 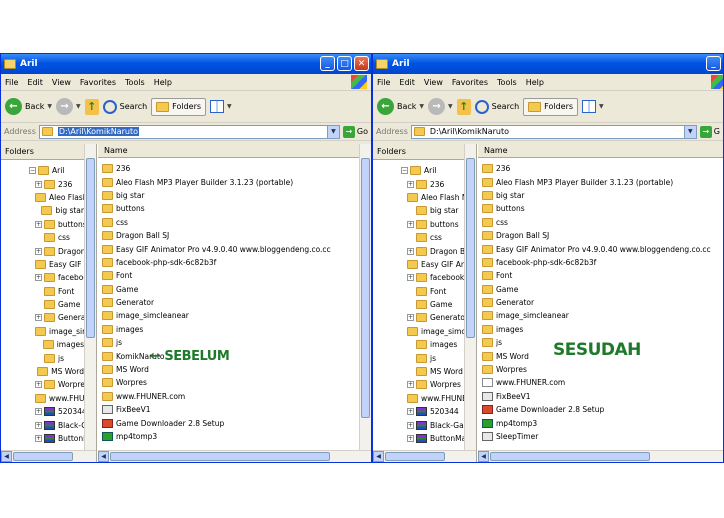 What do you see at coordinates (230, 369) in the screenshot?
I see `file-list-item: MS Word` at bounding box center [230, 369].